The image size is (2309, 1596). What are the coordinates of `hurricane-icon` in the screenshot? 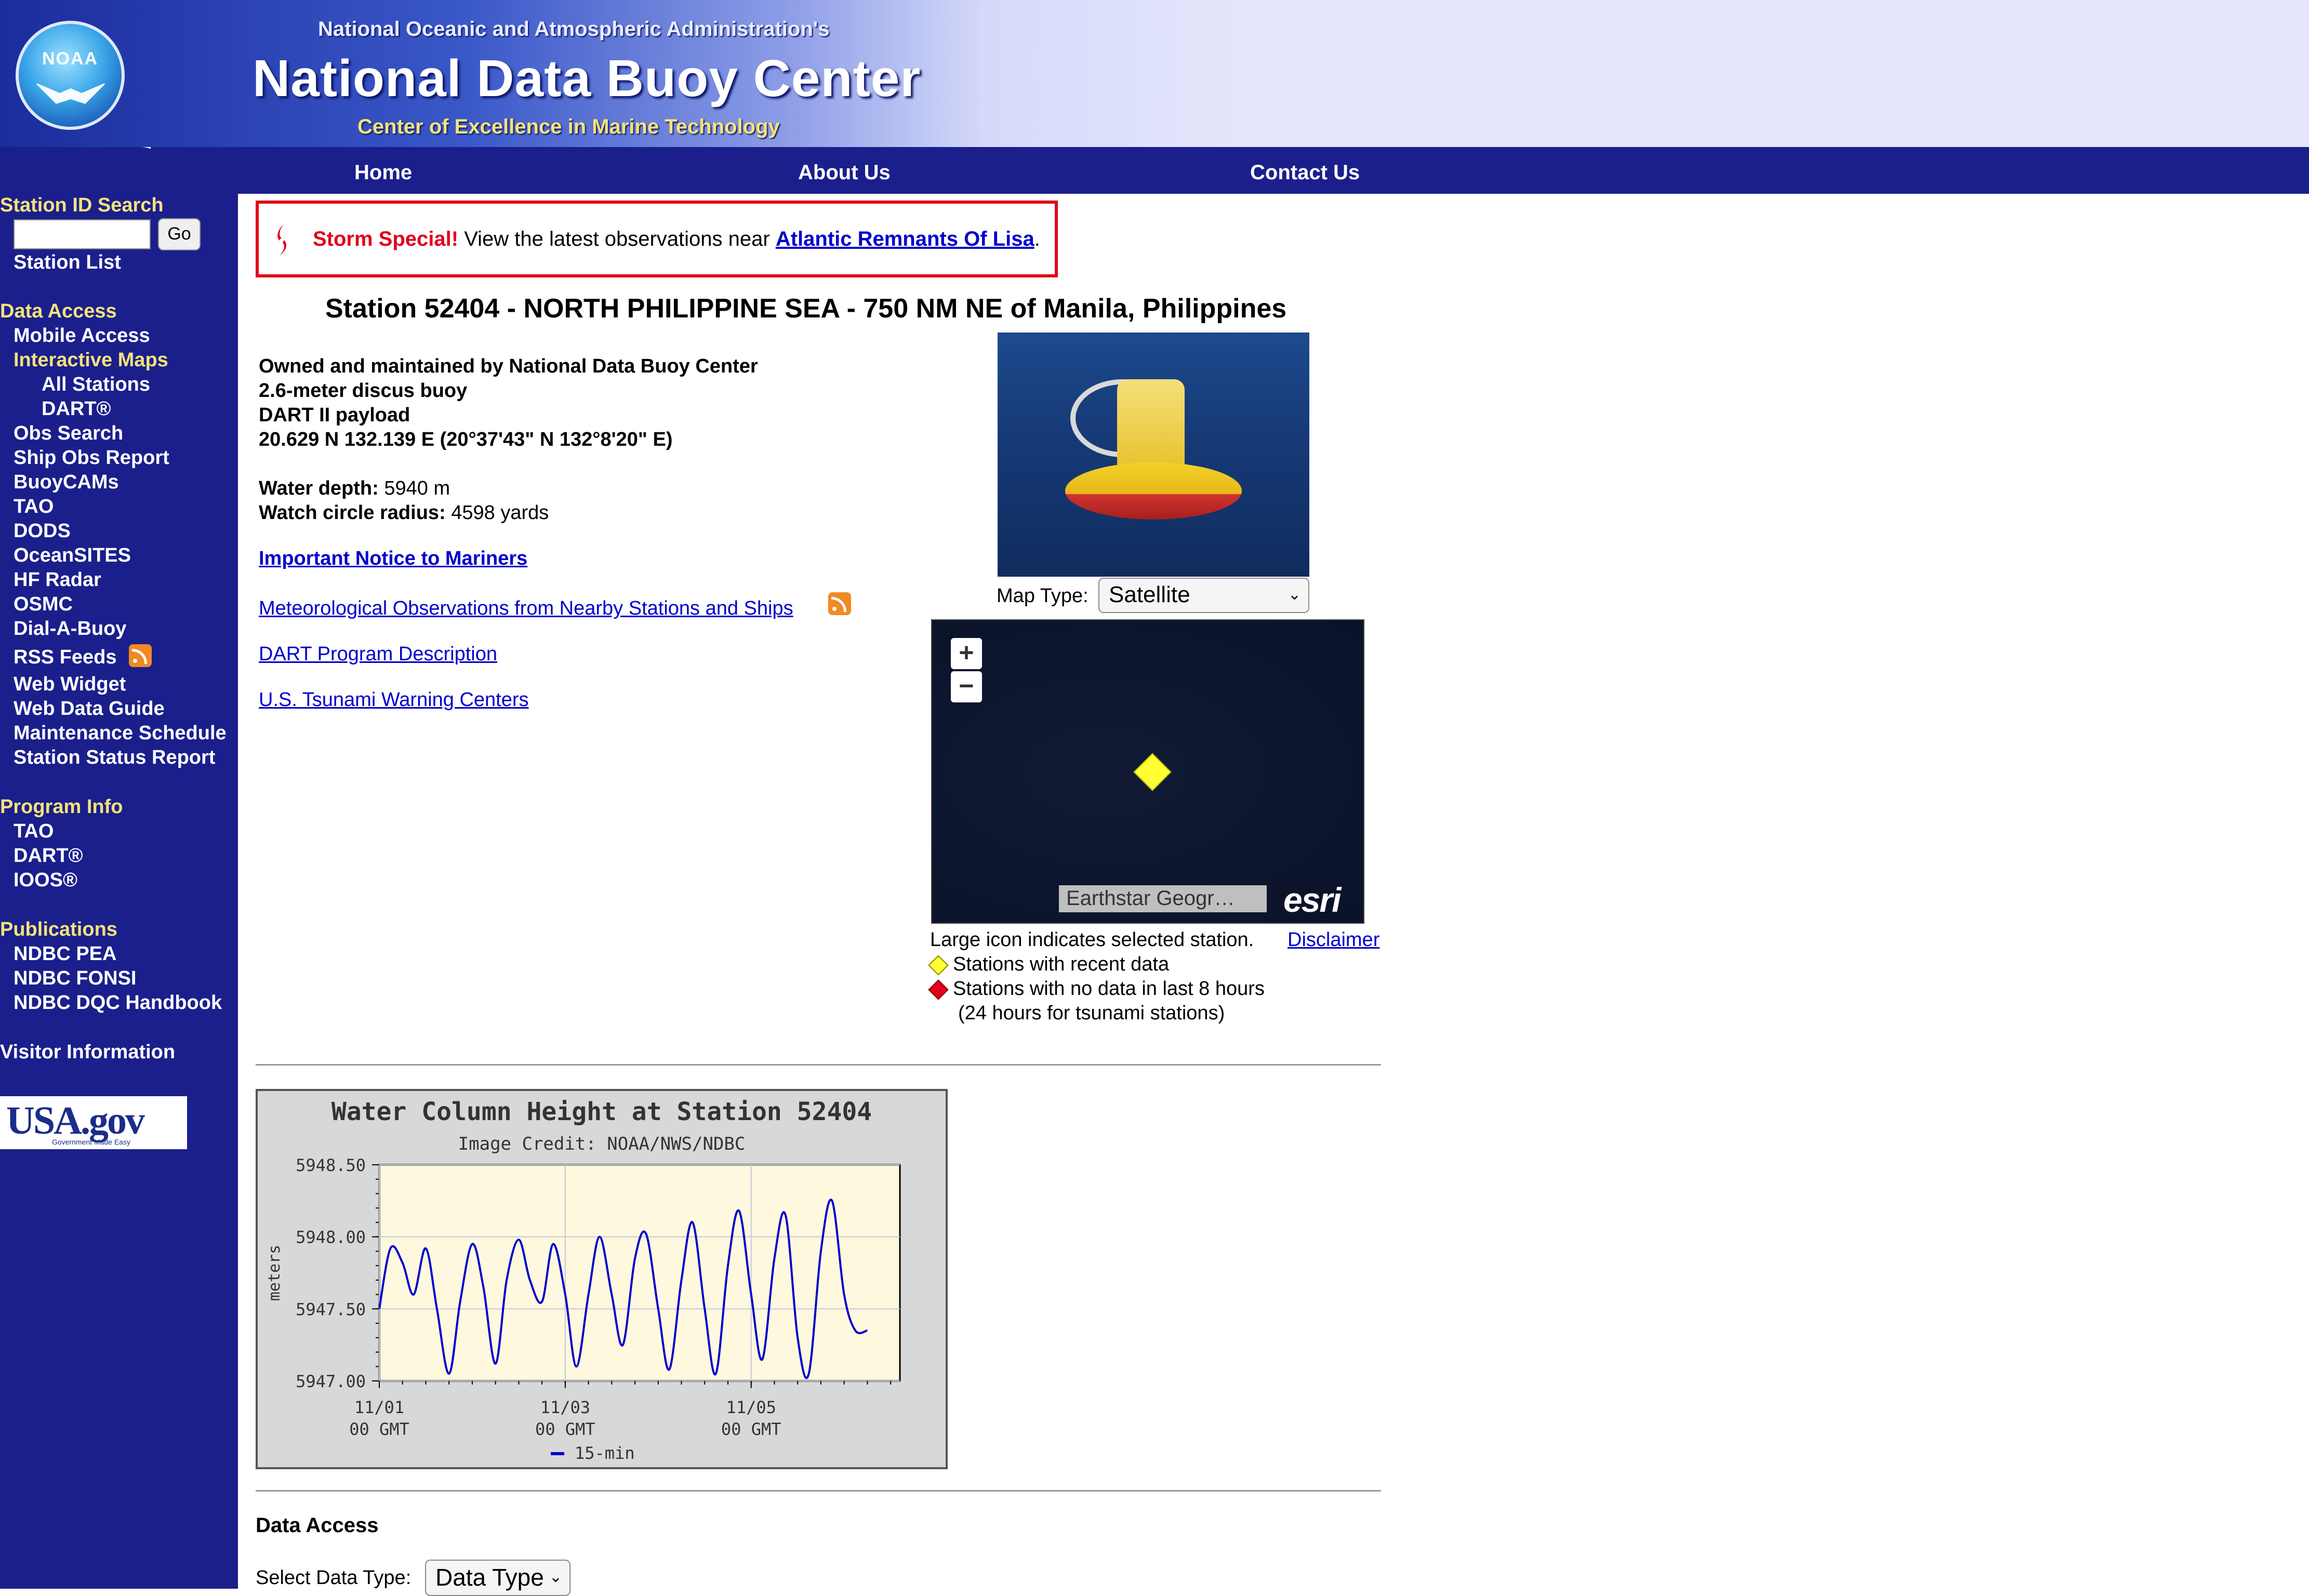 It's located at (282, 240).